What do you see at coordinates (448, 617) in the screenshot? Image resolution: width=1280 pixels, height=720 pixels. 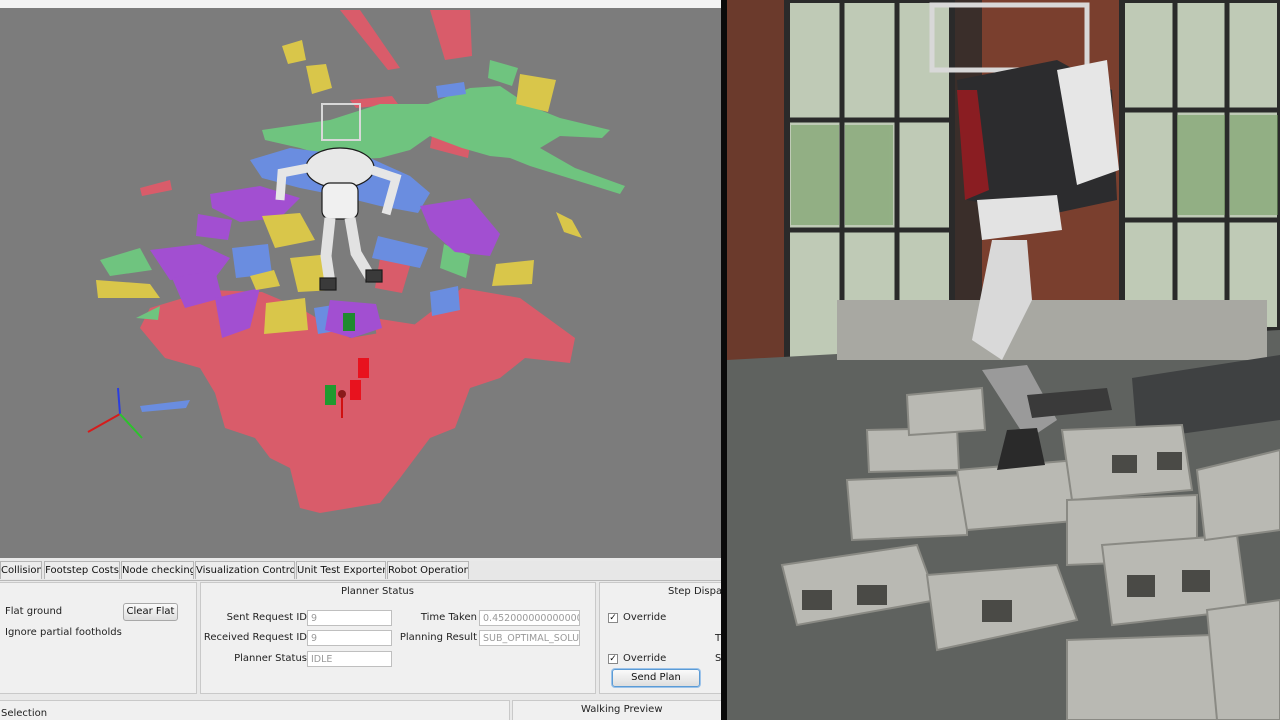 I see `time-taken-label: Time Taken` at bounding box center [448, 617].